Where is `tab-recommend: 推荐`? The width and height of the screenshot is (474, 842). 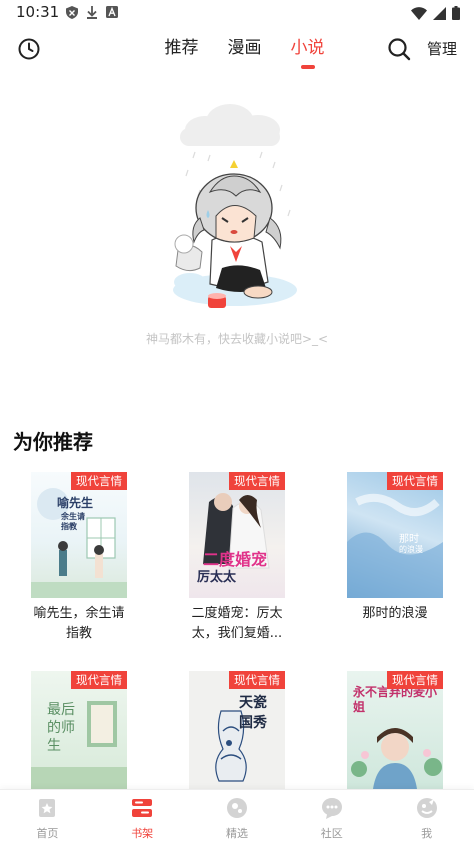 tab-recommend: 推荐 is located at coordinates (181, 48).